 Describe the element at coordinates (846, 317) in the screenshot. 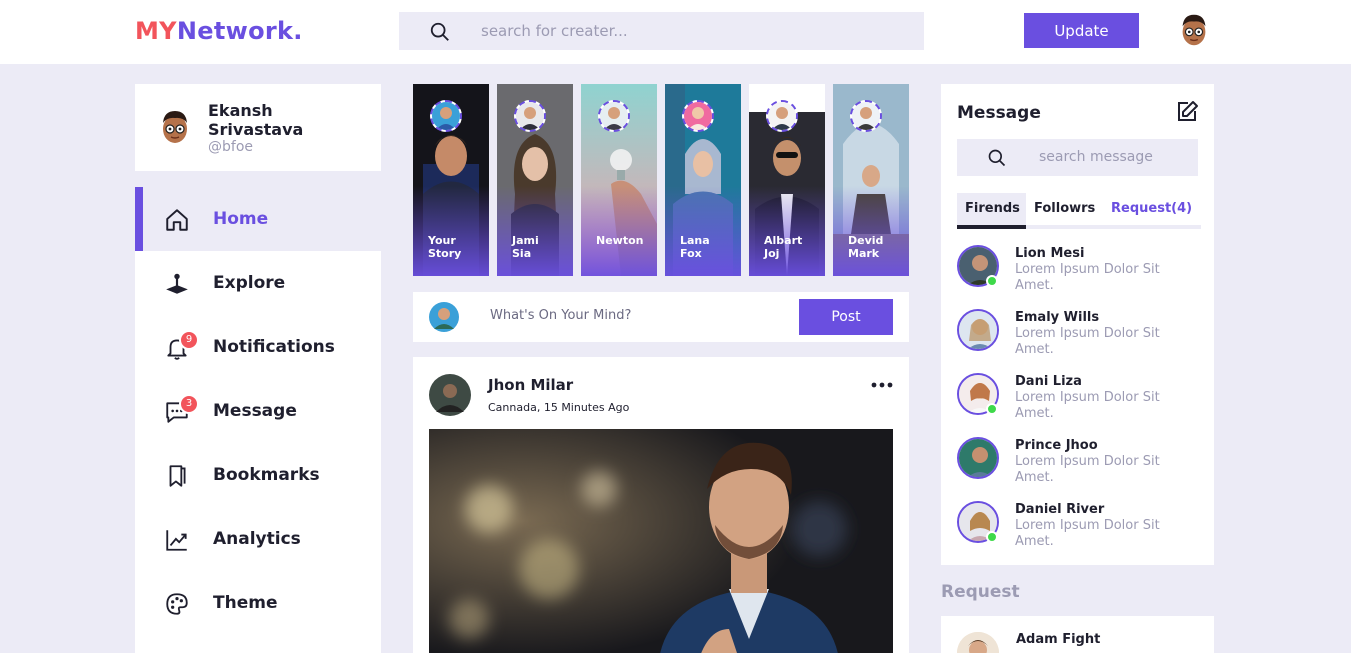

I see `post-button: Post` at that location.